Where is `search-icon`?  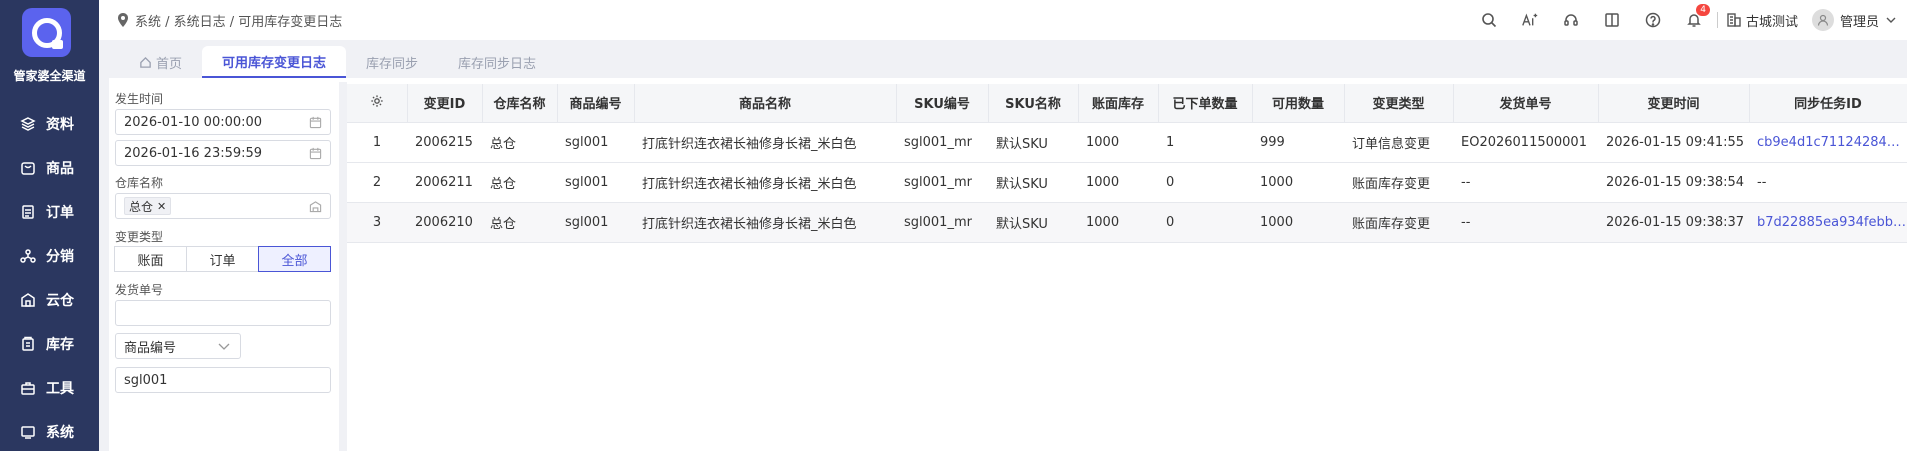
search-icon is located at coordinates (1489, 20).